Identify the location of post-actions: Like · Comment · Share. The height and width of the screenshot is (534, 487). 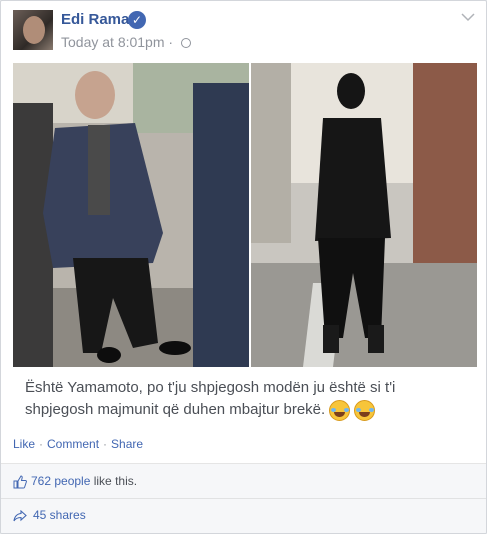
(78, 444).